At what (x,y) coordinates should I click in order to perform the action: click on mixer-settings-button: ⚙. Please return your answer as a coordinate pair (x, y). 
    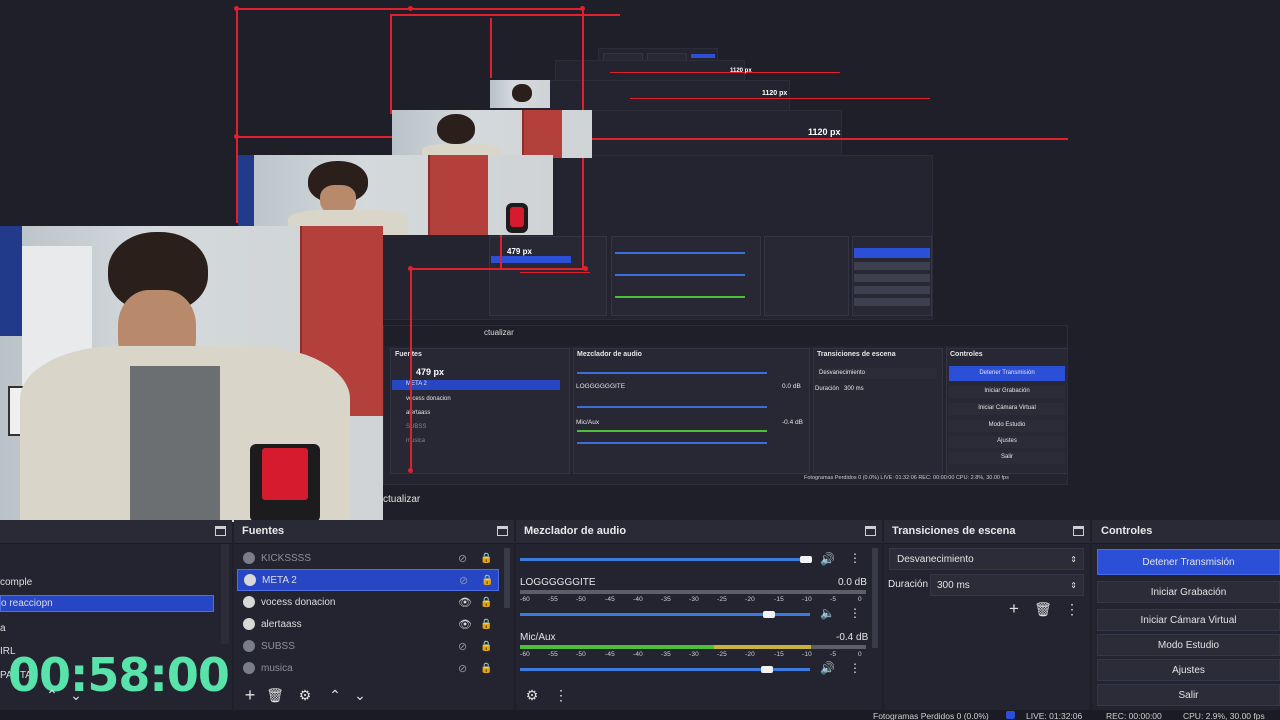
    Looking at the image, I should click on (532, 695).